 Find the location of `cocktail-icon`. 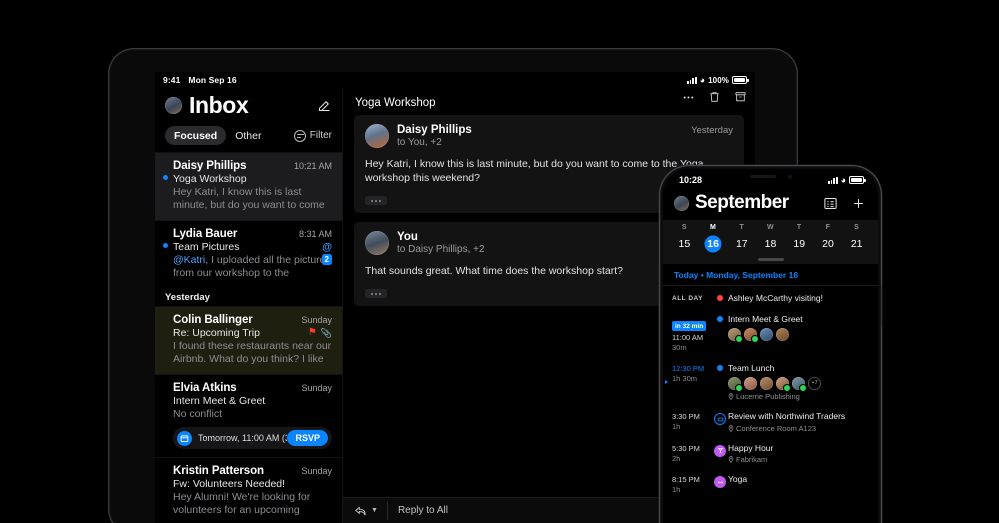

cocktail-icon is located at coordinates (720, 450).